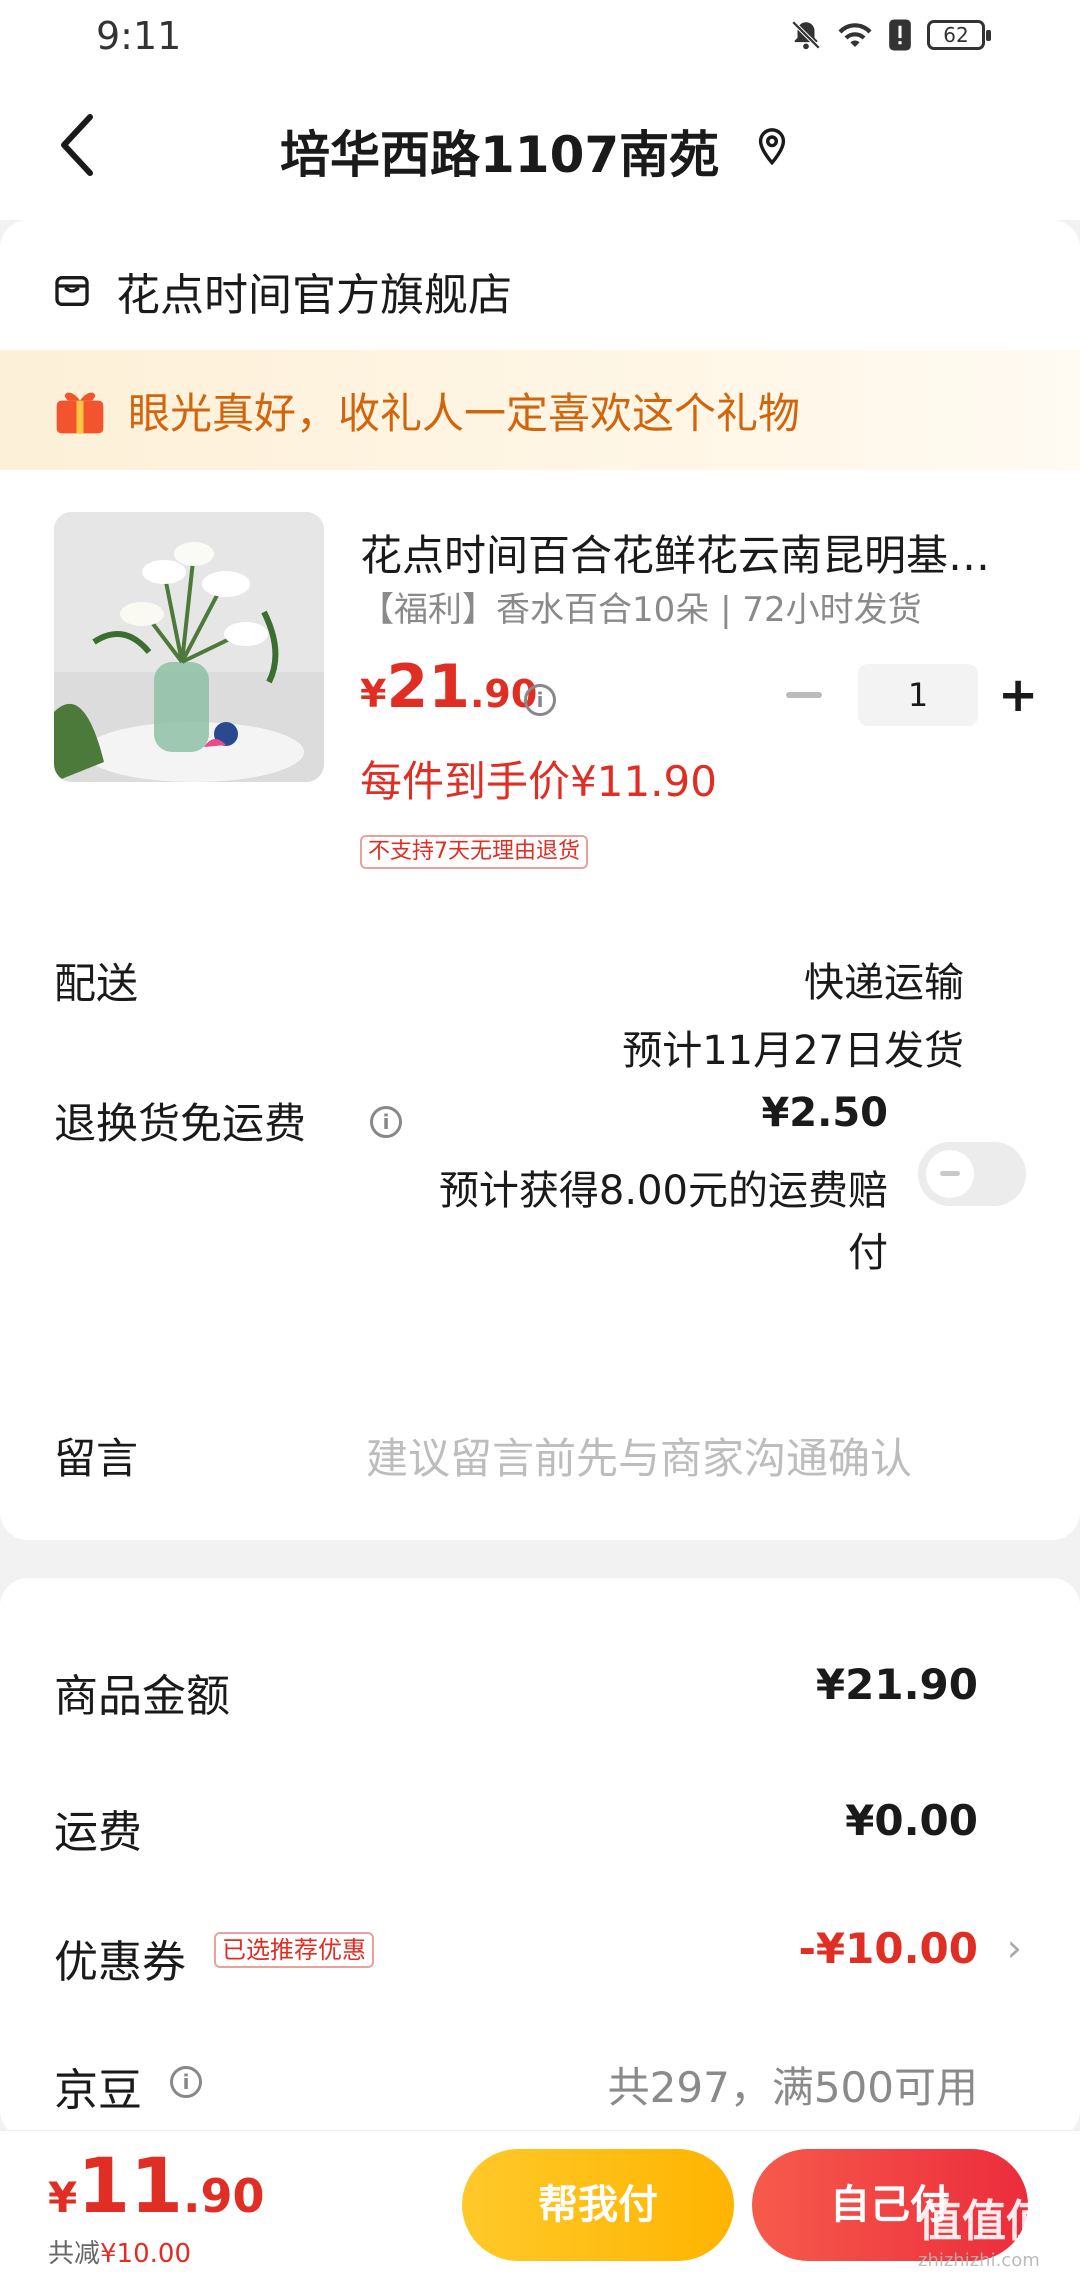 This screenshot has width=1080, height=2280. What do you see at coordinates (98, 1832) in the screenshot?
I see `shipping-fee-label: 运费` at bounding box center [98, 1832].